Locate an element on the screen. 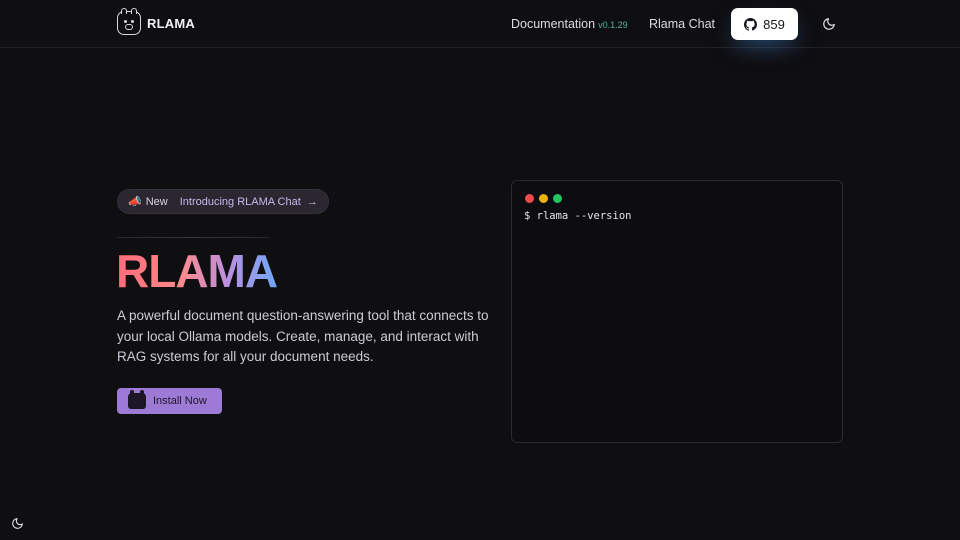 Image resolution: width=960 pixels, height=540 pixels. brand-link: RLAMA is located at coordinates (156, 21).